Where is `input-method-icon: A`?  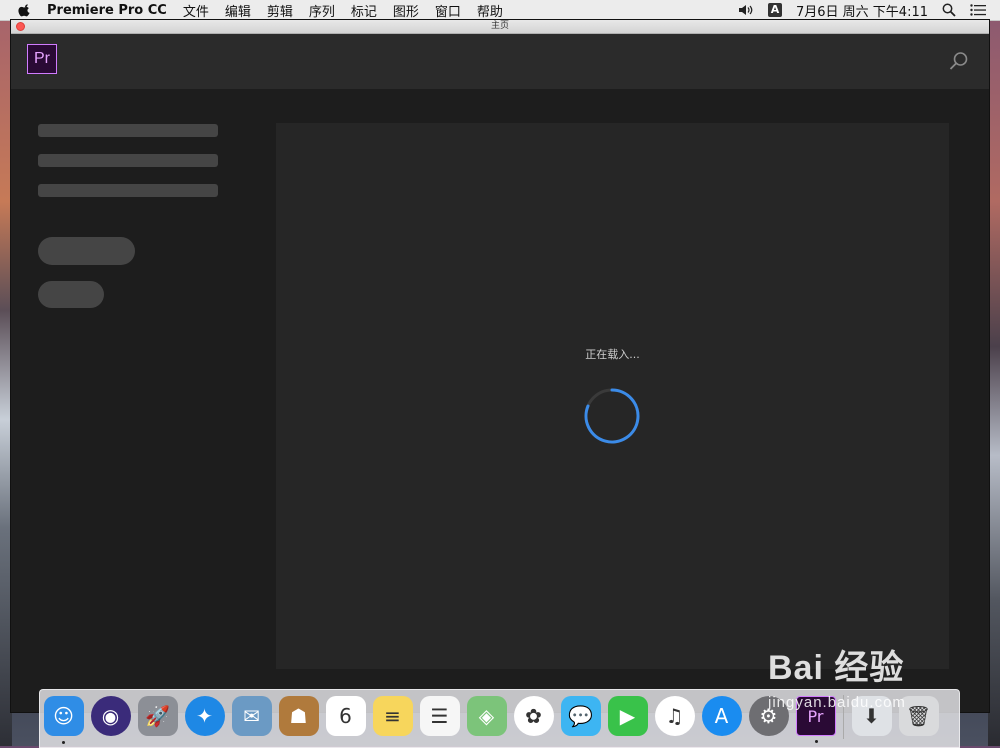 input-method-icon: A is located at coordinates (775, 10).